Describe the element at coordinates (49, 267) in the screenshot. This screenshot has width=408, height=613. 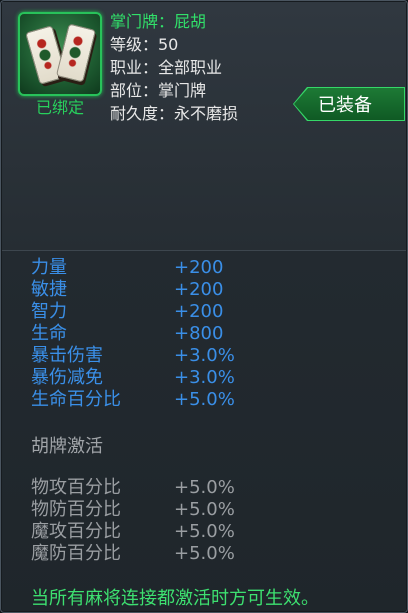
I see `stat-label: 力量` at that location.